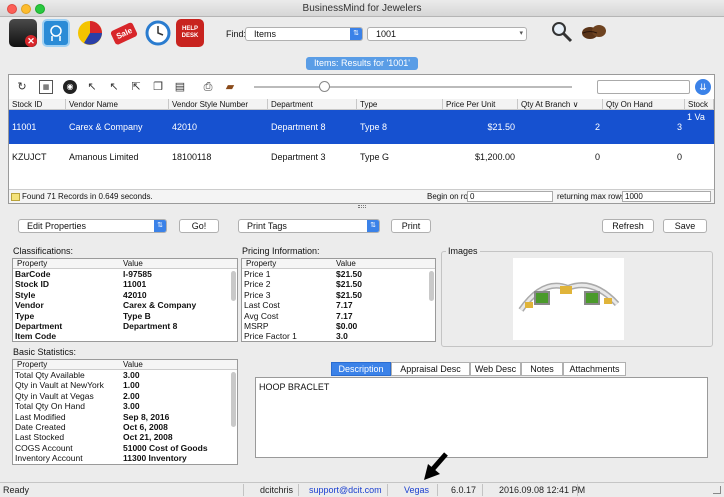  Describe the element at coordinates (158, 33) in the screenshot. I see `clock-icon` at that location.